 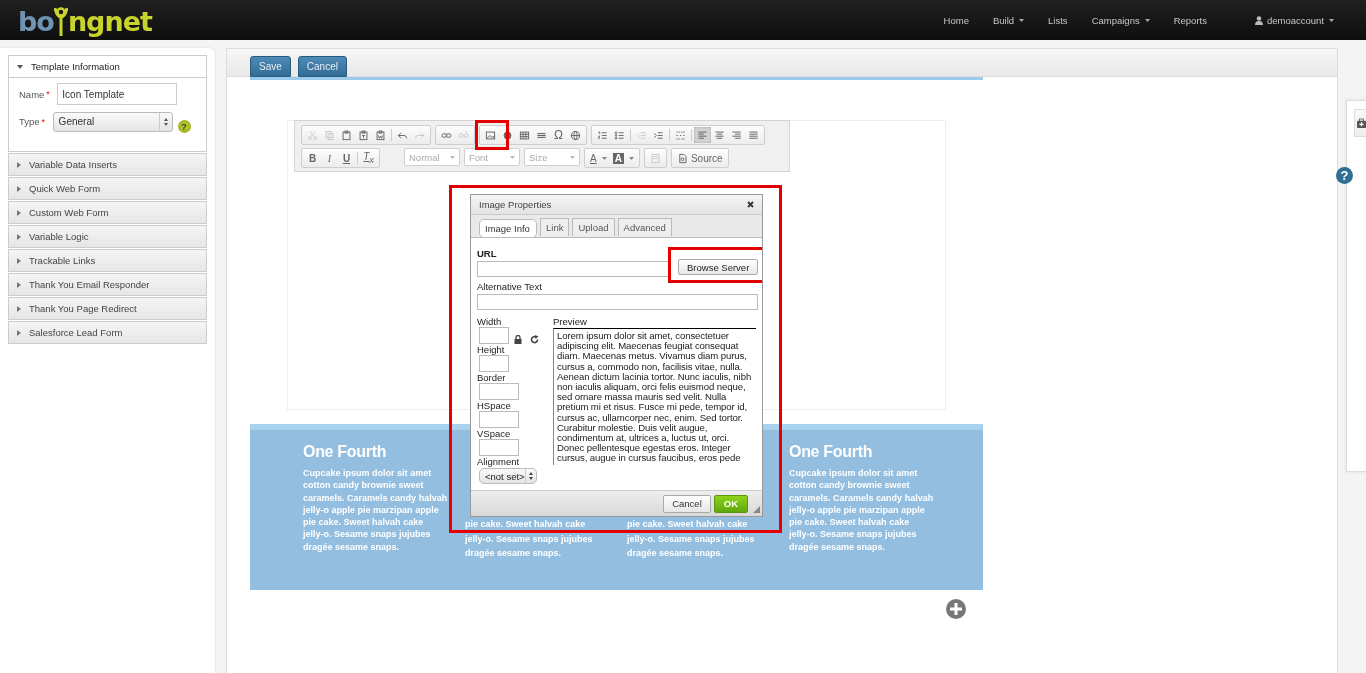 What do you see at coordinates (718, 267) in the screenshot?
I see `browse-server-button: Browse Server` at bounding box center [718, 267].